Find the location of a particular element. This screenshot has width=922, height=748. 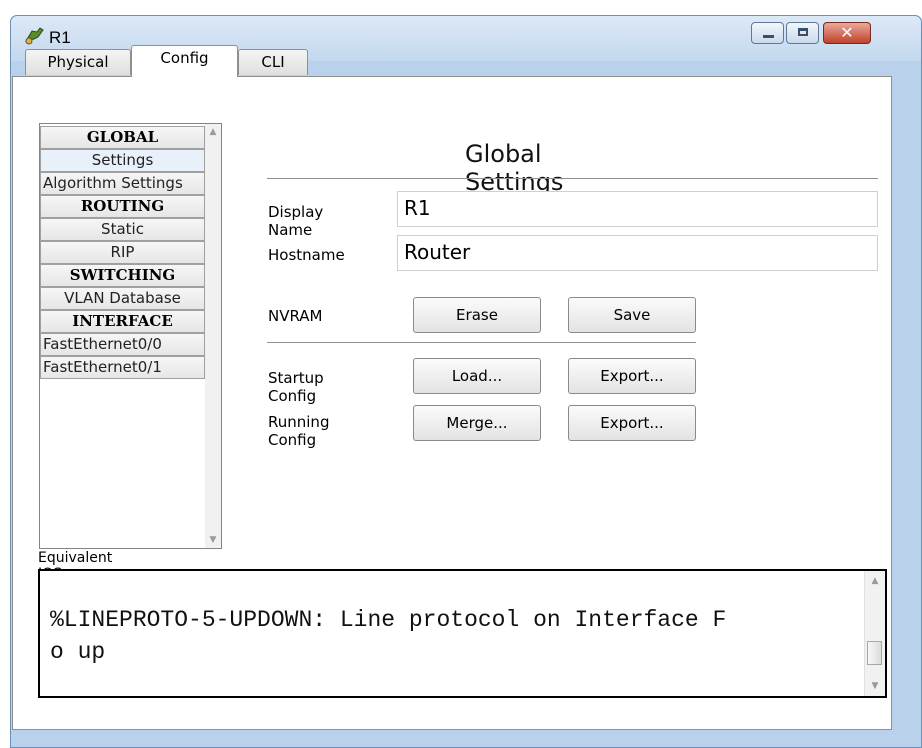

maximize-button is located at coordinates (802, 33).